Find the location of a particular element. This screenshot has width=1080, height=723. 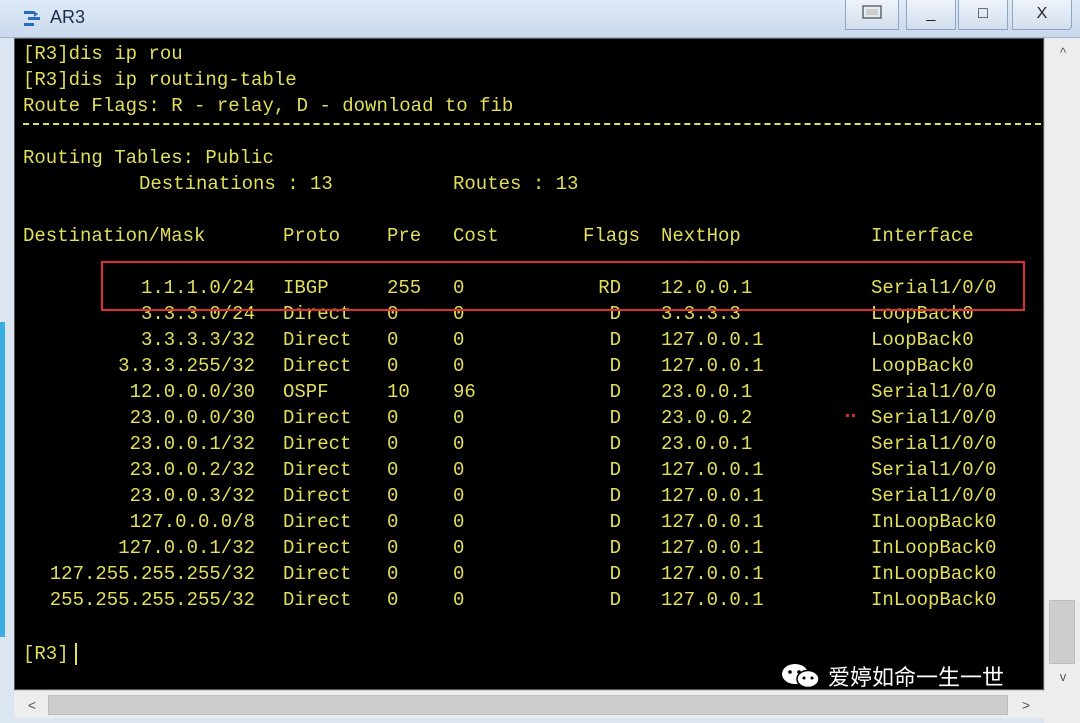

horizontal-scrollbar: < > is located at coordinates (529, 704).